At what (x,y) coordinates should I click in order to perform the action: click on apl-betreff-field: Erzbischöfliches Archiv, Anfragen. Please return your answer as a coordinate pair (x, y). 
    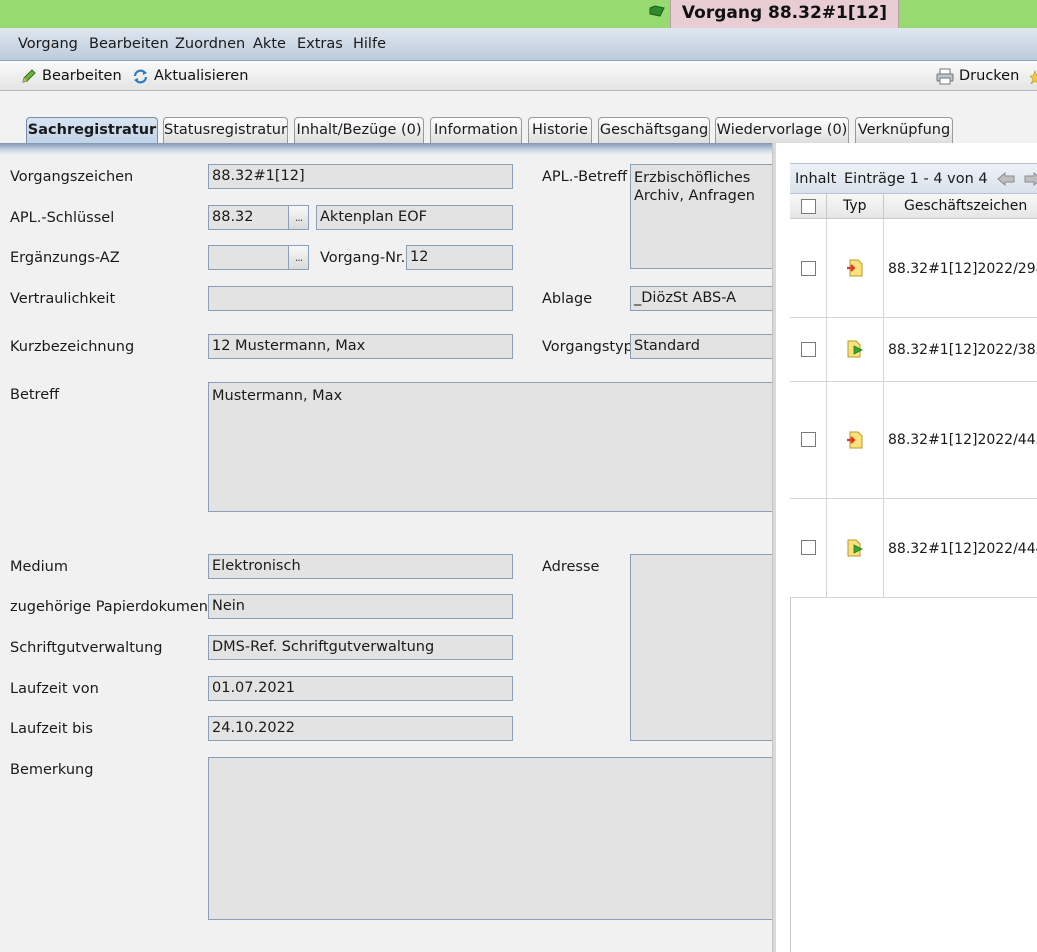
    Looking at the image, I should click on (701, 216).